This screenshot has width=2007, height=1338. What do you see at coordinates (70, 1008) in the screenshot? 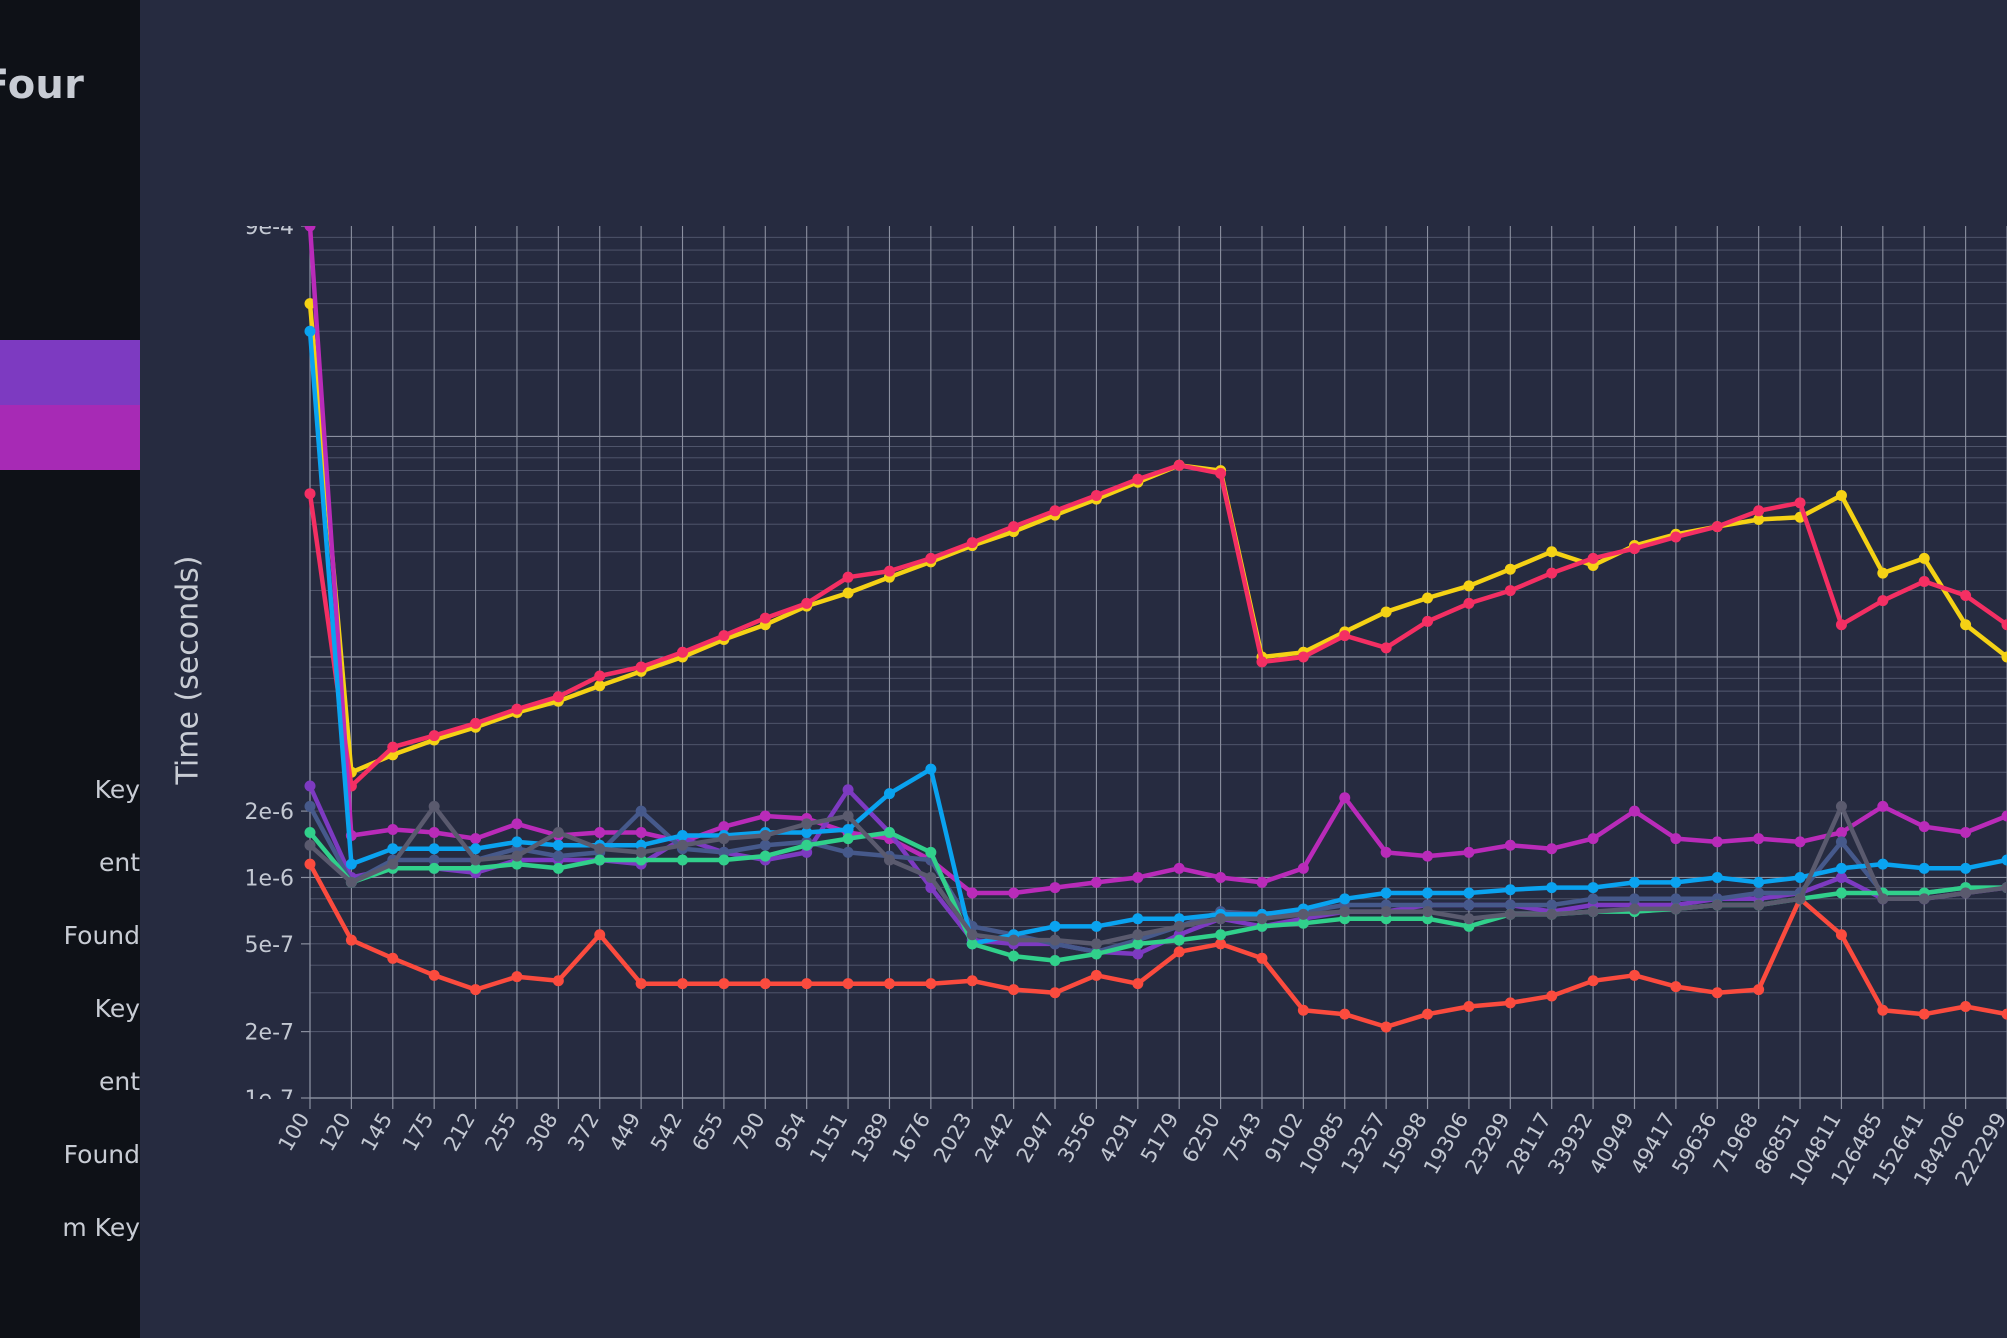
I see `sidebar-item-binary-random-key: Key` at bounding box center [70, 1008].